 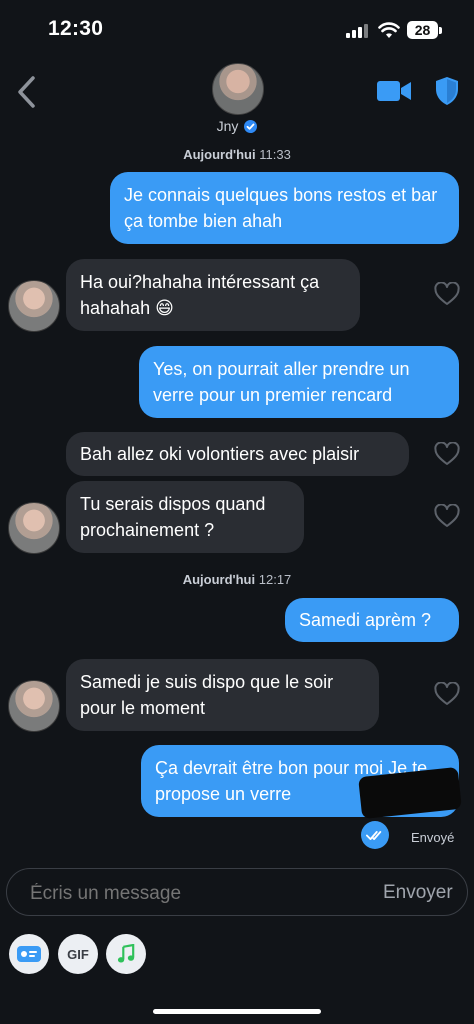 I want to click on gif-button: GIF, so click(x=78, y=954).